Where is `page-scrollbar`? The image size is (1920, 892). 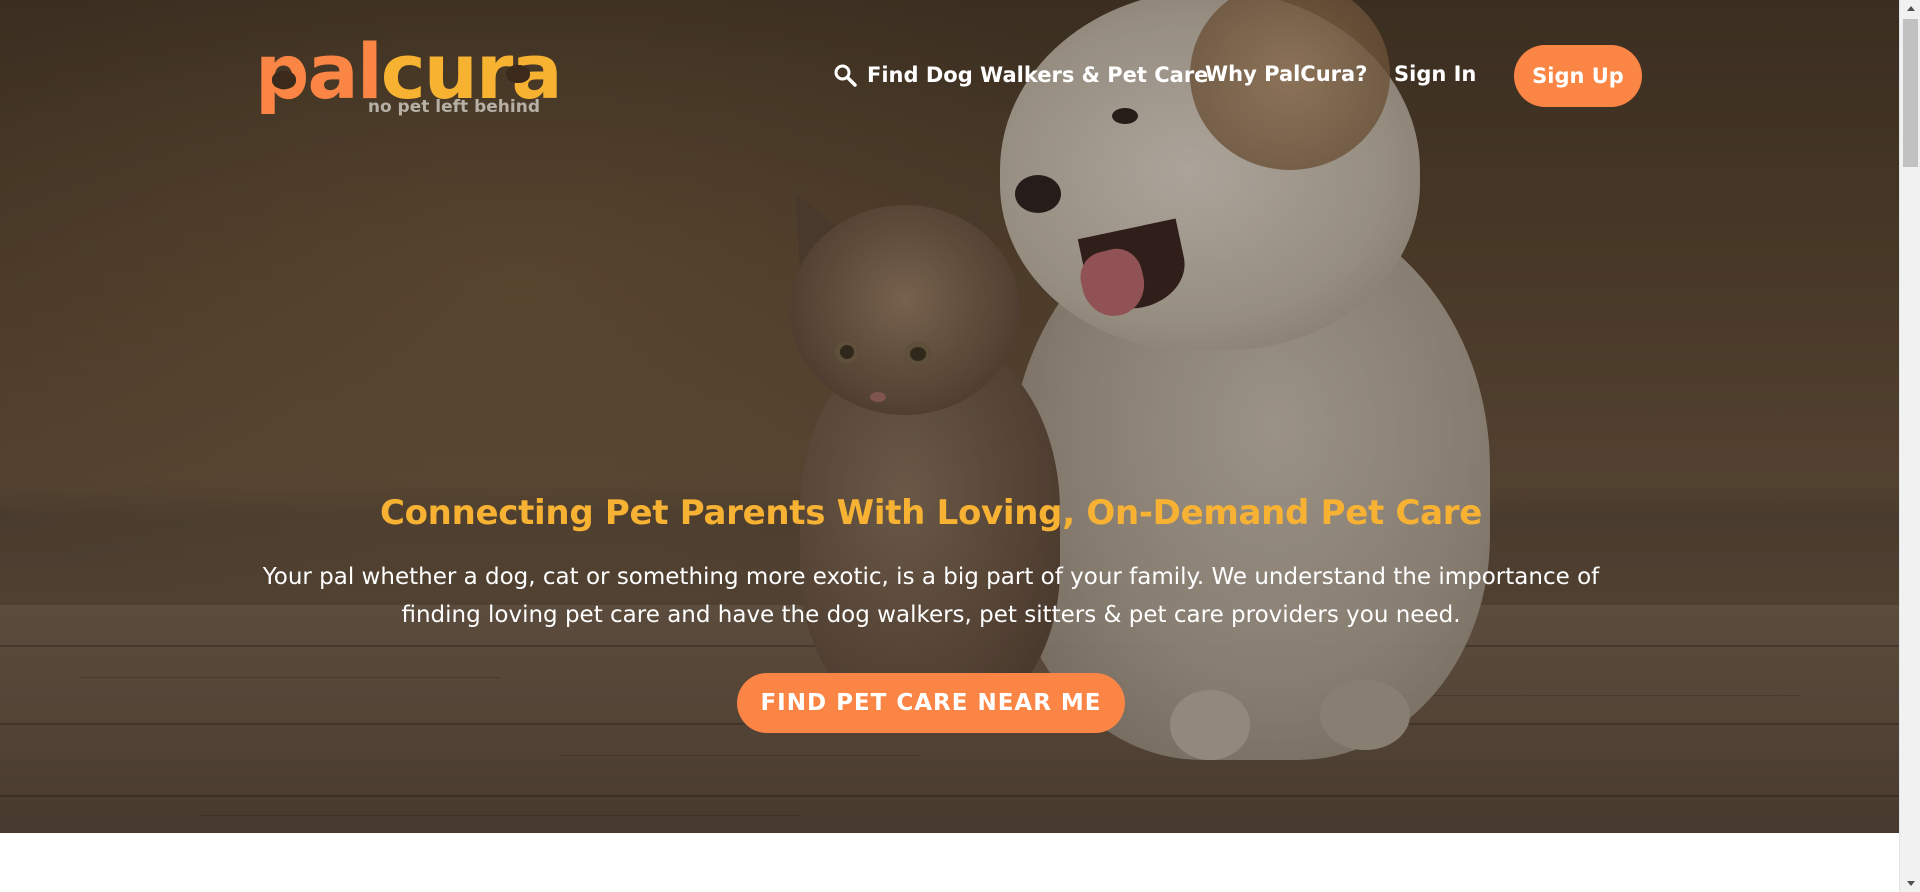 page-scrollbar is located at coordinates (1909, 446).